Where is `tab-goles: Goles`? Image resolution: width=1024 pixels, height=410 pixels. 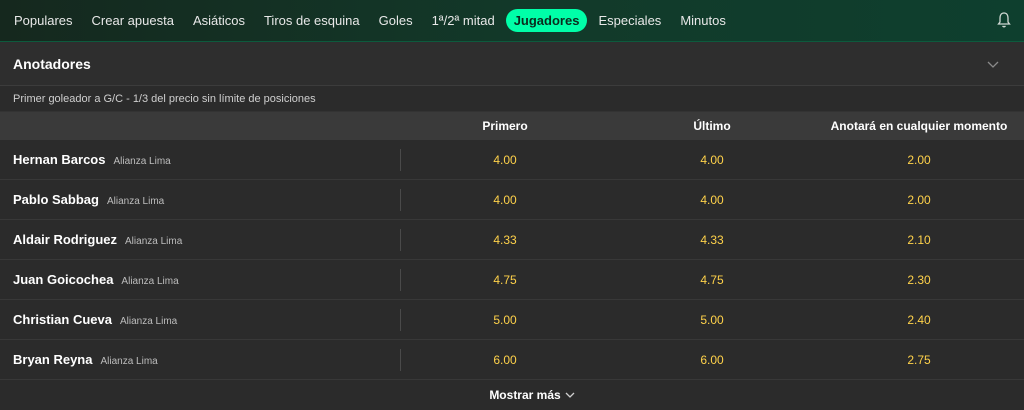
tab-goles: Goles is located at coordinates (396, 20).